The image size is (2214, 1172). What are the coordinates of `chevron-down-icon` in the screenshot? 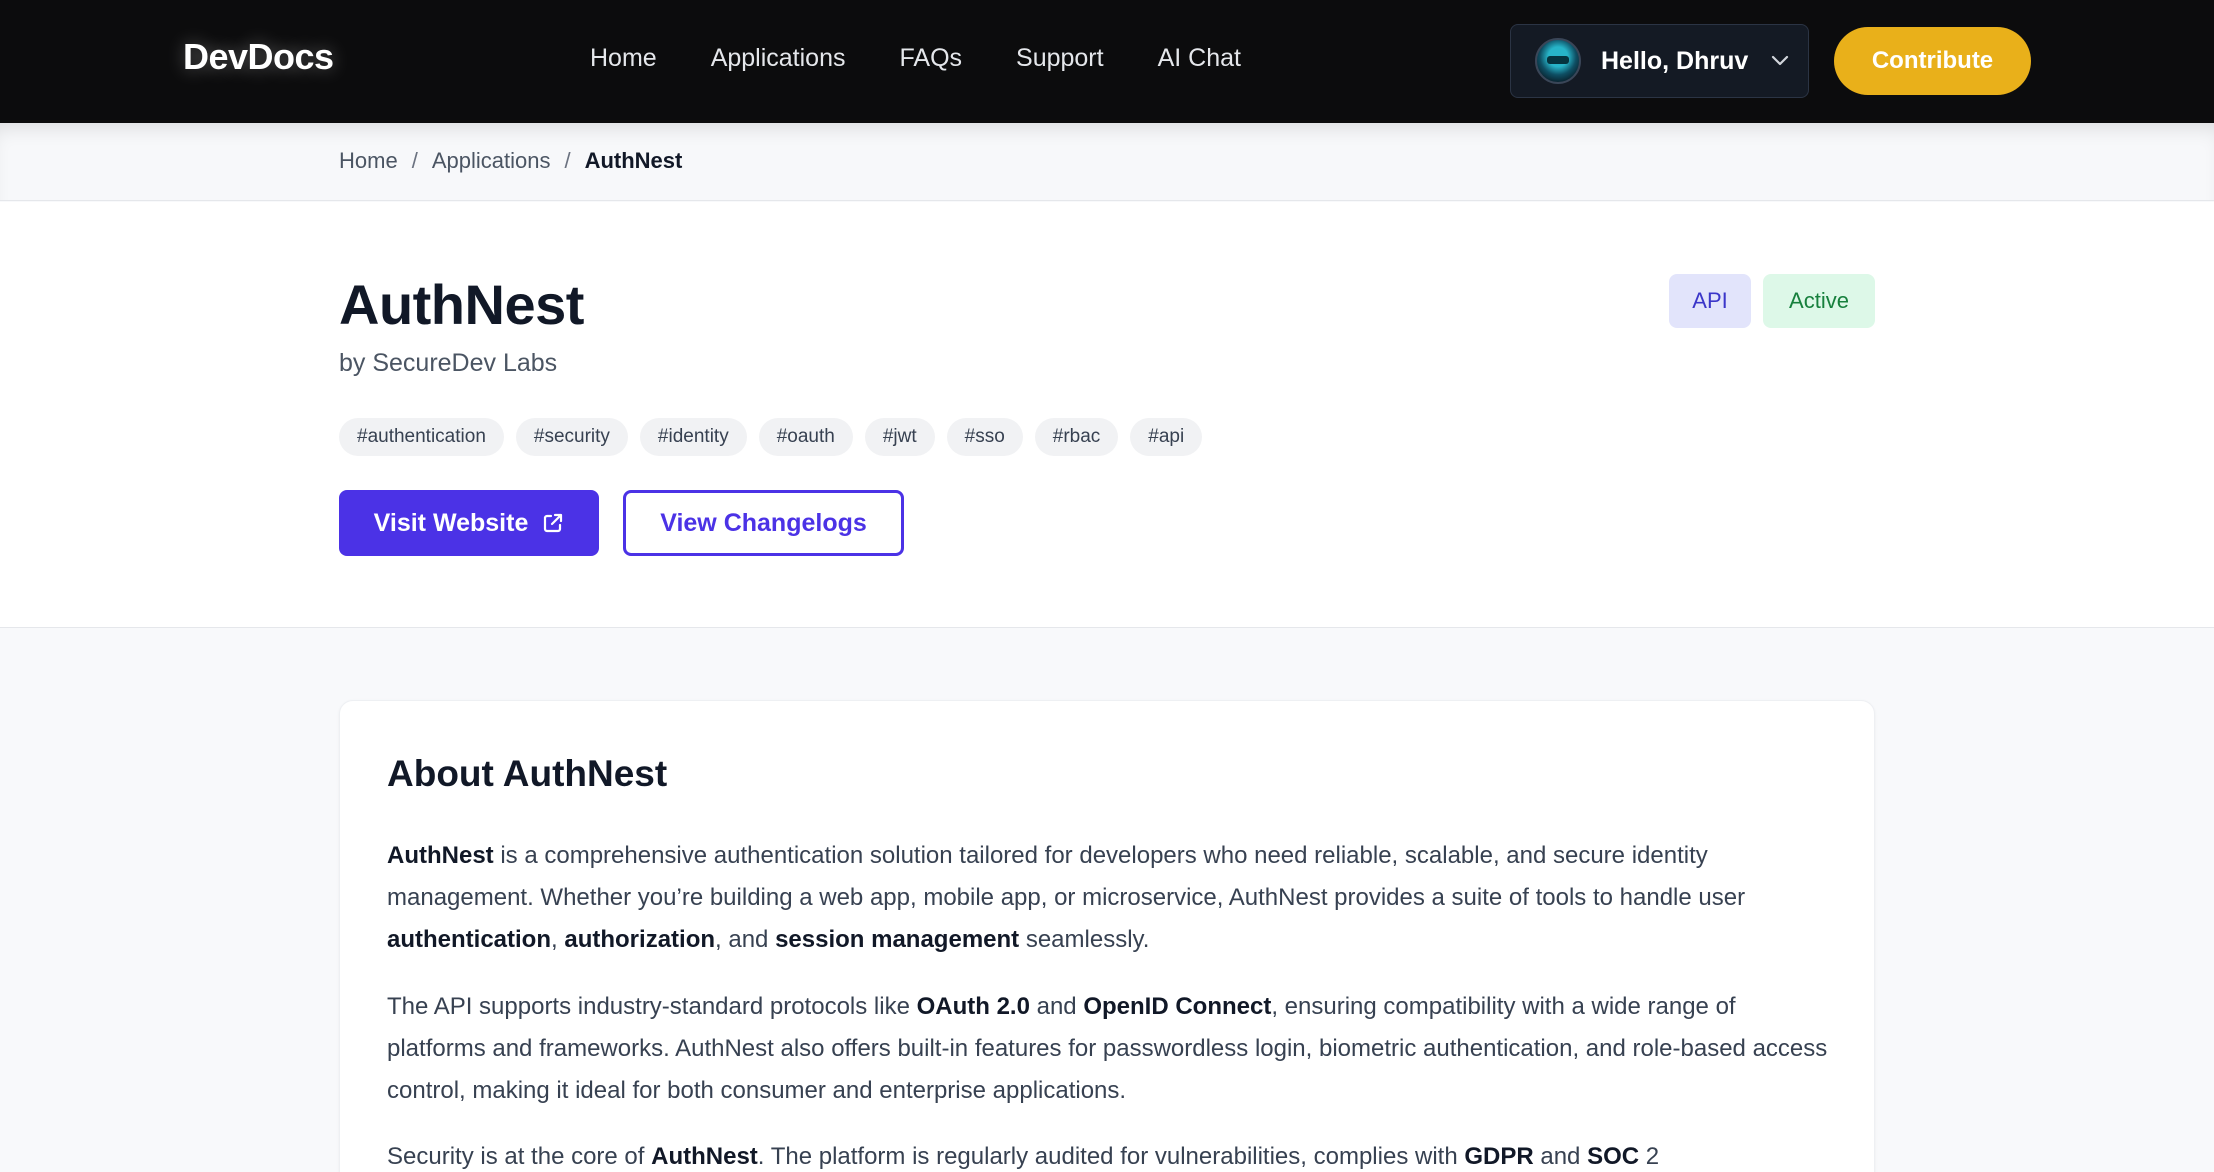 It's located at (1780, 61).